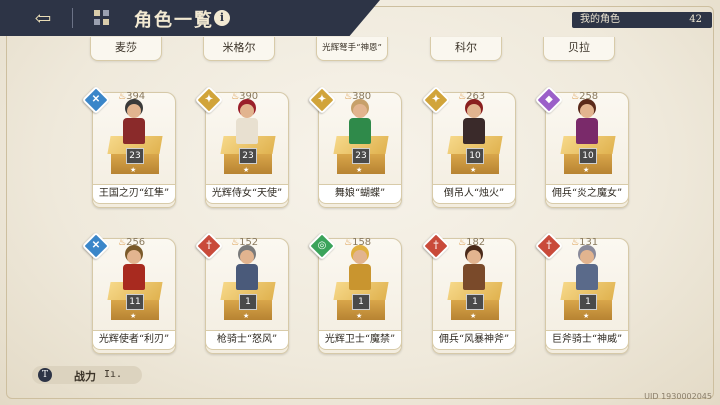  What do you see at coordinates (247, 194) in the screenshot?
I see `character-name: 光辉侍女“天使”` at bounding box center [247, 194].